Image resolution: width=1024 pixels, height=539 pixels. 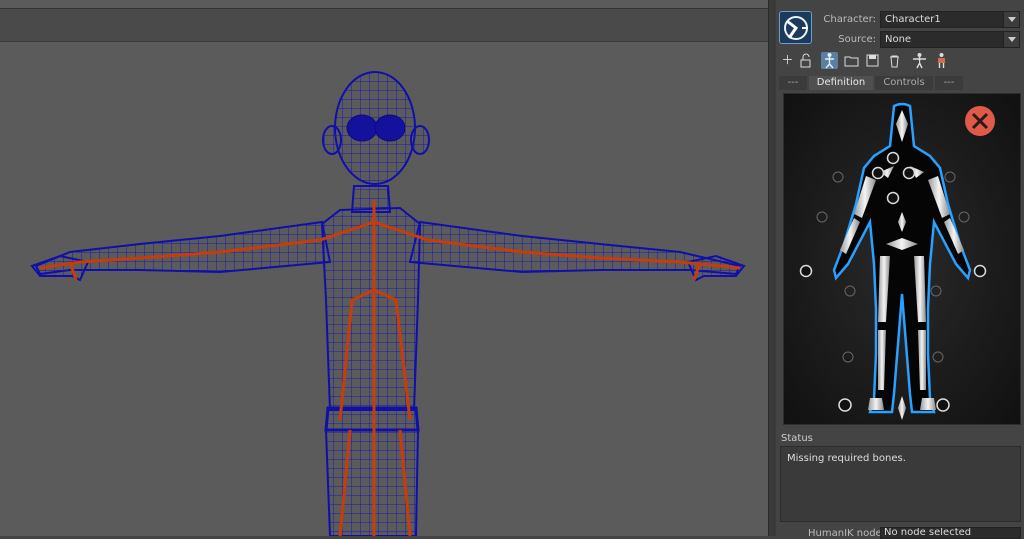 What do you see at coordinates (950, 19) in the screenshot?
I see `character-dropdown: Character1` at bounding box center [950, 19].